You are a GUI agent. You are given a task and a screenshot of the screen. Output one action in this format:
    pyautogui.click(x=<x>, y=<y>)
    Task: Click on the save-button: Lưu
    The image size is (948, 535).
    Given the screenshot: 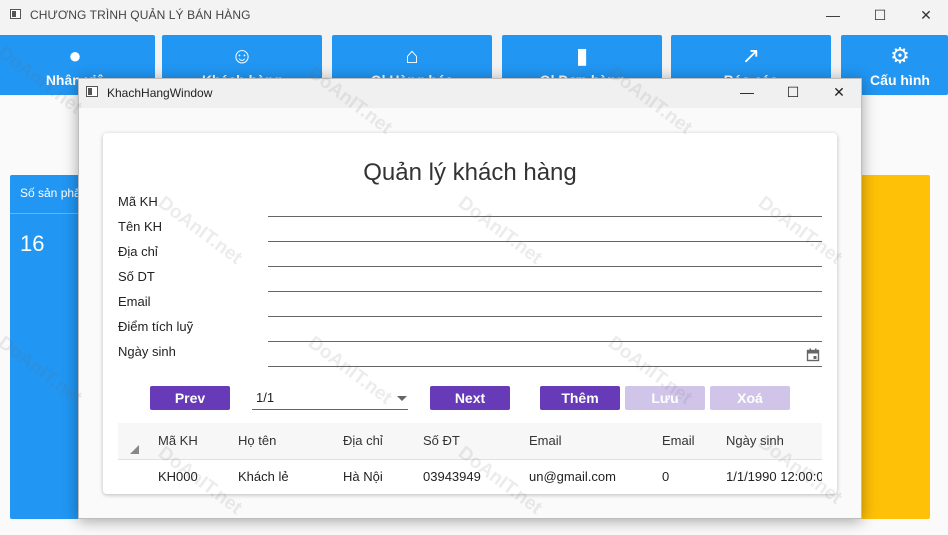 What is the action you would take?
    pyautogui.click(x=665, y=398)
    